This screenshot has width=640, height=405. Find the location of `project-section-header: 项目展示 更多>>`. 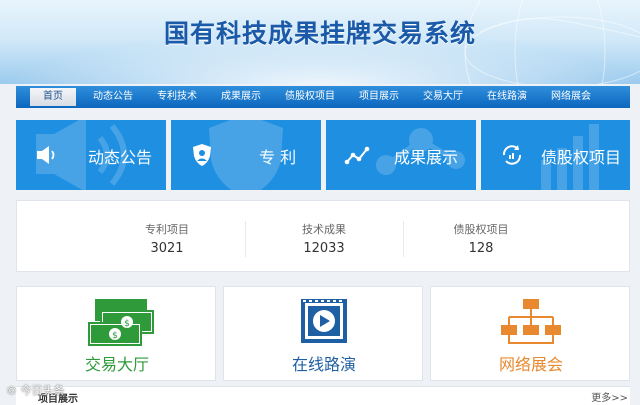

project-section-header: 项目展示 更多>> is located at coordinates (323, 395).